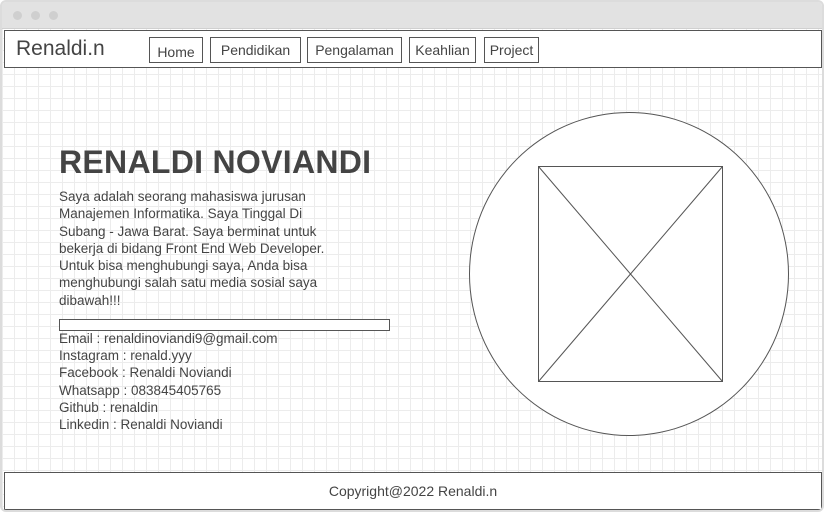 The height and width of the screenshot is (512, 824). Describe the element at coordinates (60, 49) in the screenshot. I see `brand-logo: Renaldi.n` at that location.